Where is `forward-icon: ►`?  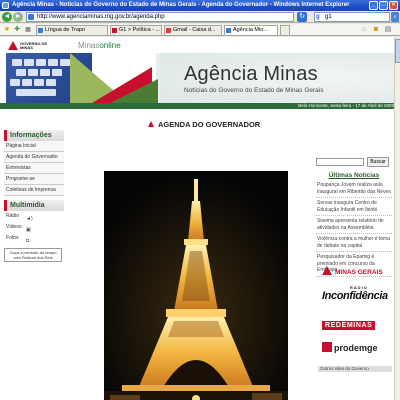 forward-icon: ► is located at coordinates (18, 17).